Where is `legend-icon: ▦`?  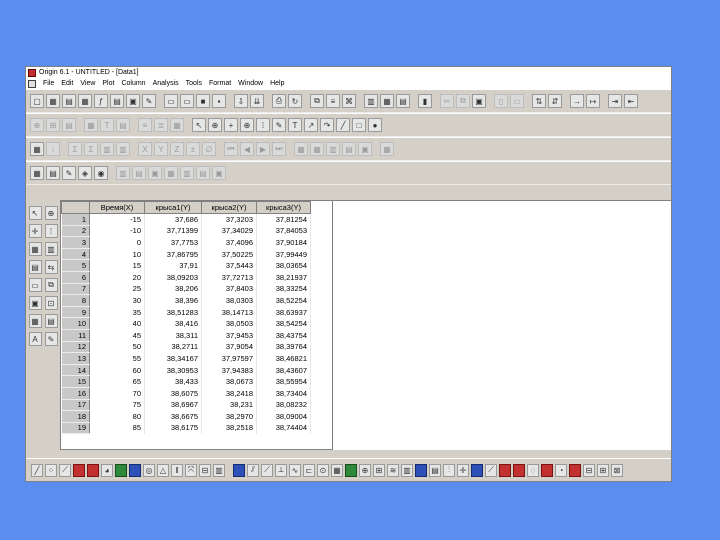 legend-icon: ▦ is located at coordinates (91, 125).